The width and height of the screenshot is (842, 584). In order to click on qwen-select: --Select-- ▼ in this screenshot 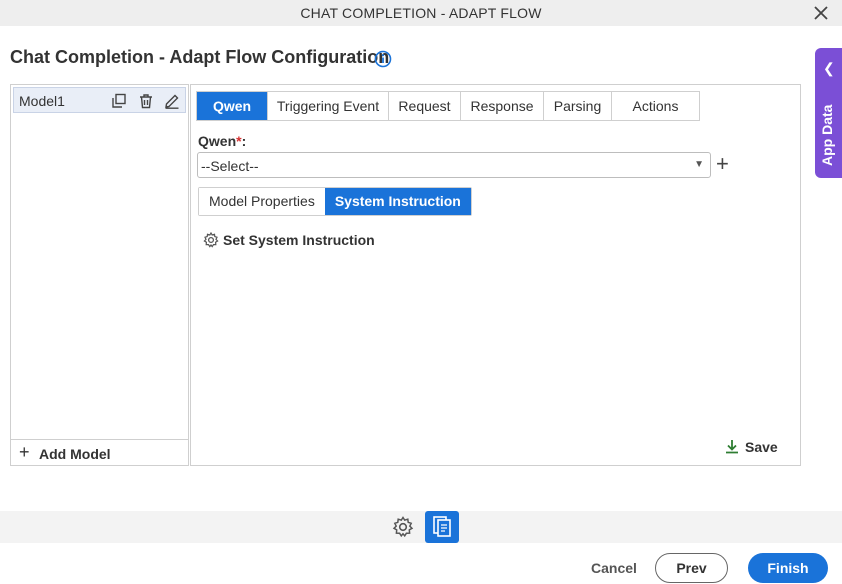, I will do `click(454, 165)`.